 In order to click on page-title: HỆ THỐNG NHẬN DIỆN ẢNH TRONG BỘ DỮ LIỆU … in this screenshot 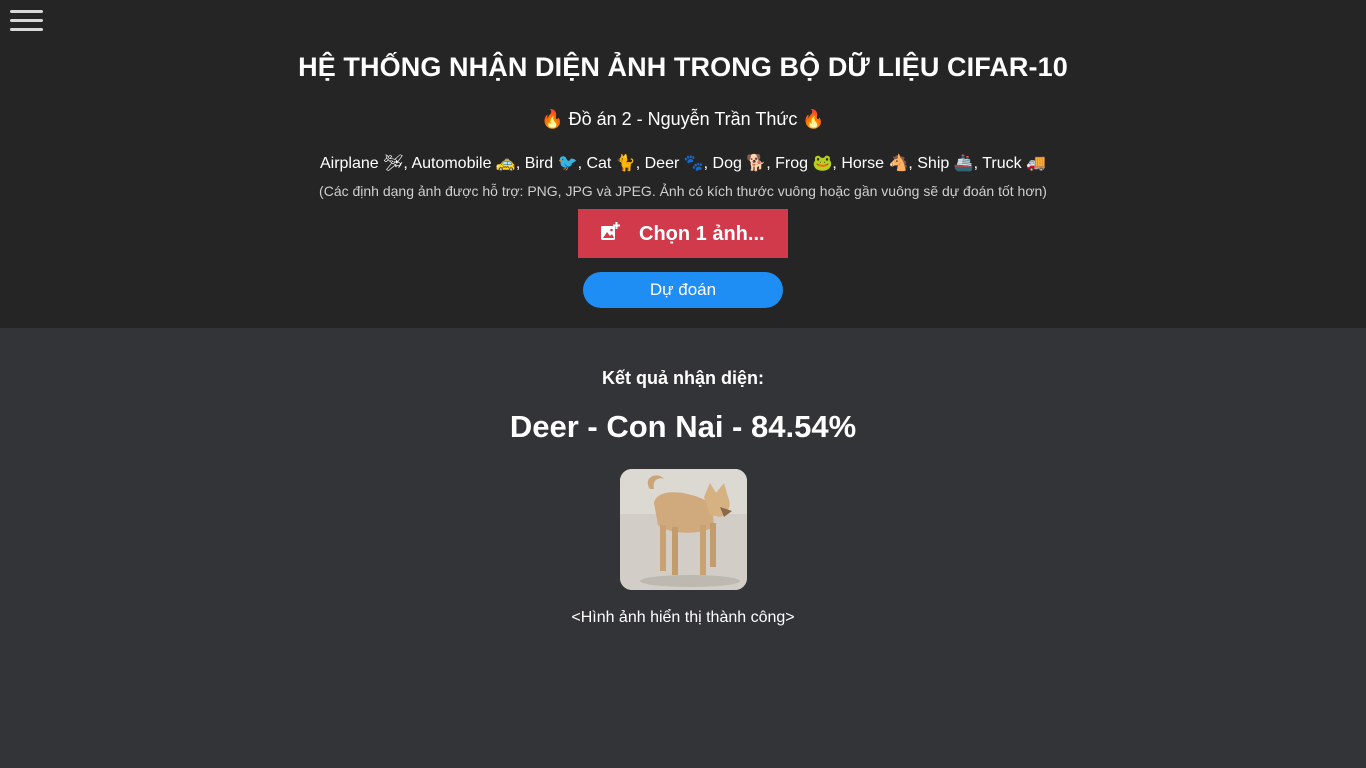, I will do `click(683, 67)`.